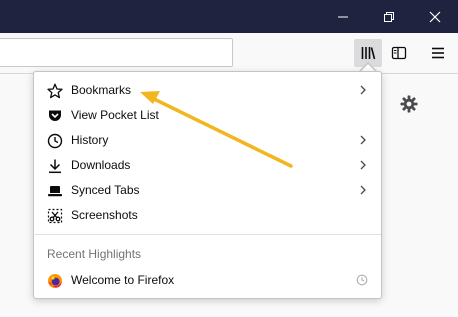  Describe the element at coordinates (94, 254) in the screenshot. I see `recent-highlights-header: Recent Highlights` at that location.